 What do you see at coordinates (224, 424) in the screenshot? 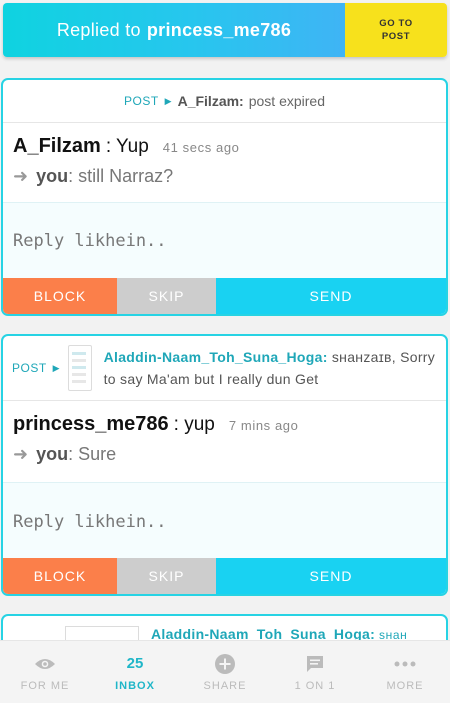
I see `message-header: princess_me786 : yup 7 mins ago` at bounding box center [224, 424].